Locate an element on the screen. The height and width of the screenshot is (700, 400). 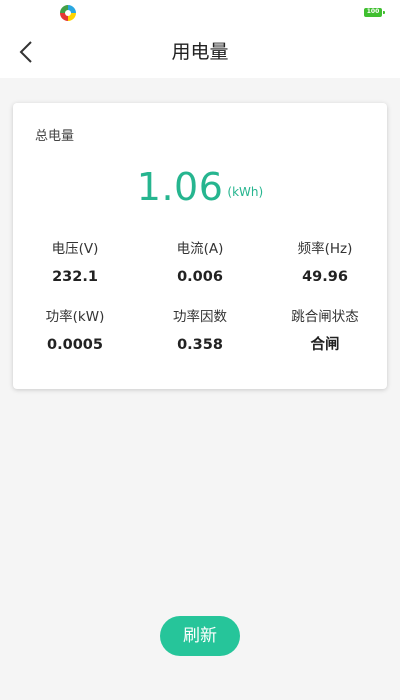
total-energy-display: 1.06 (kWh) is located at coordinates (200, 187).